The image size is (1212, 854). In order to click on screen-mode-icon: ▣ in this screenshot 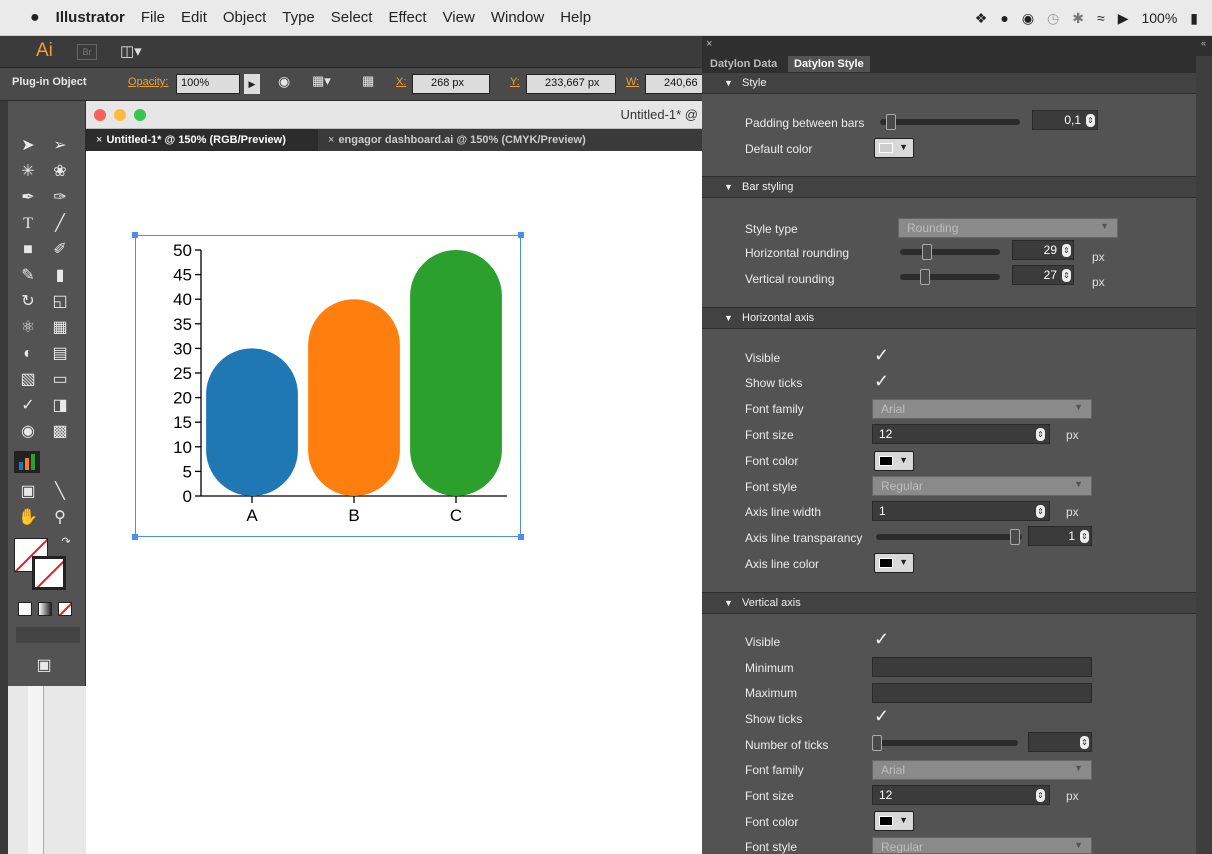, I will do `click(44, 666)`.